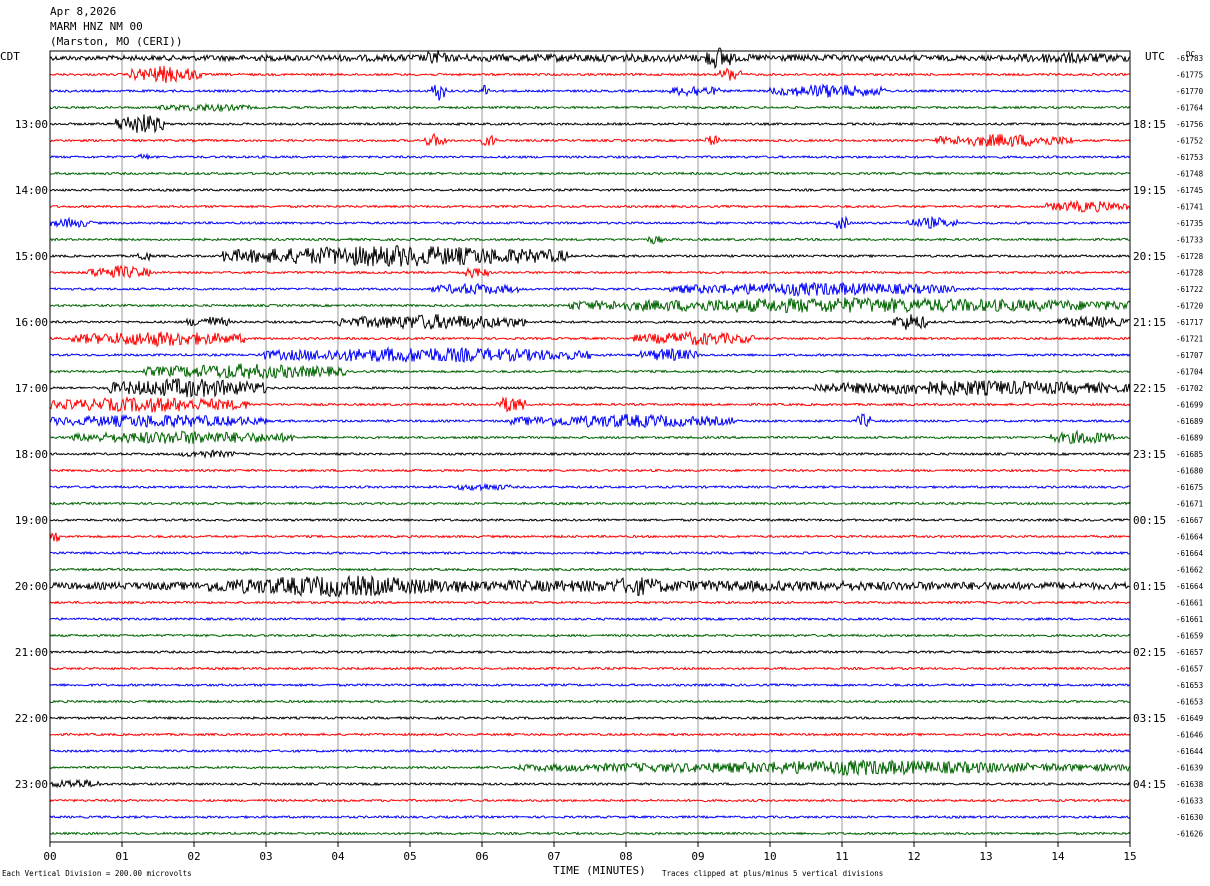 Image resolution: width=1210 pixels, height=886 pixels. I want to click on left-hour-label: 15:00, so click(31, 256).